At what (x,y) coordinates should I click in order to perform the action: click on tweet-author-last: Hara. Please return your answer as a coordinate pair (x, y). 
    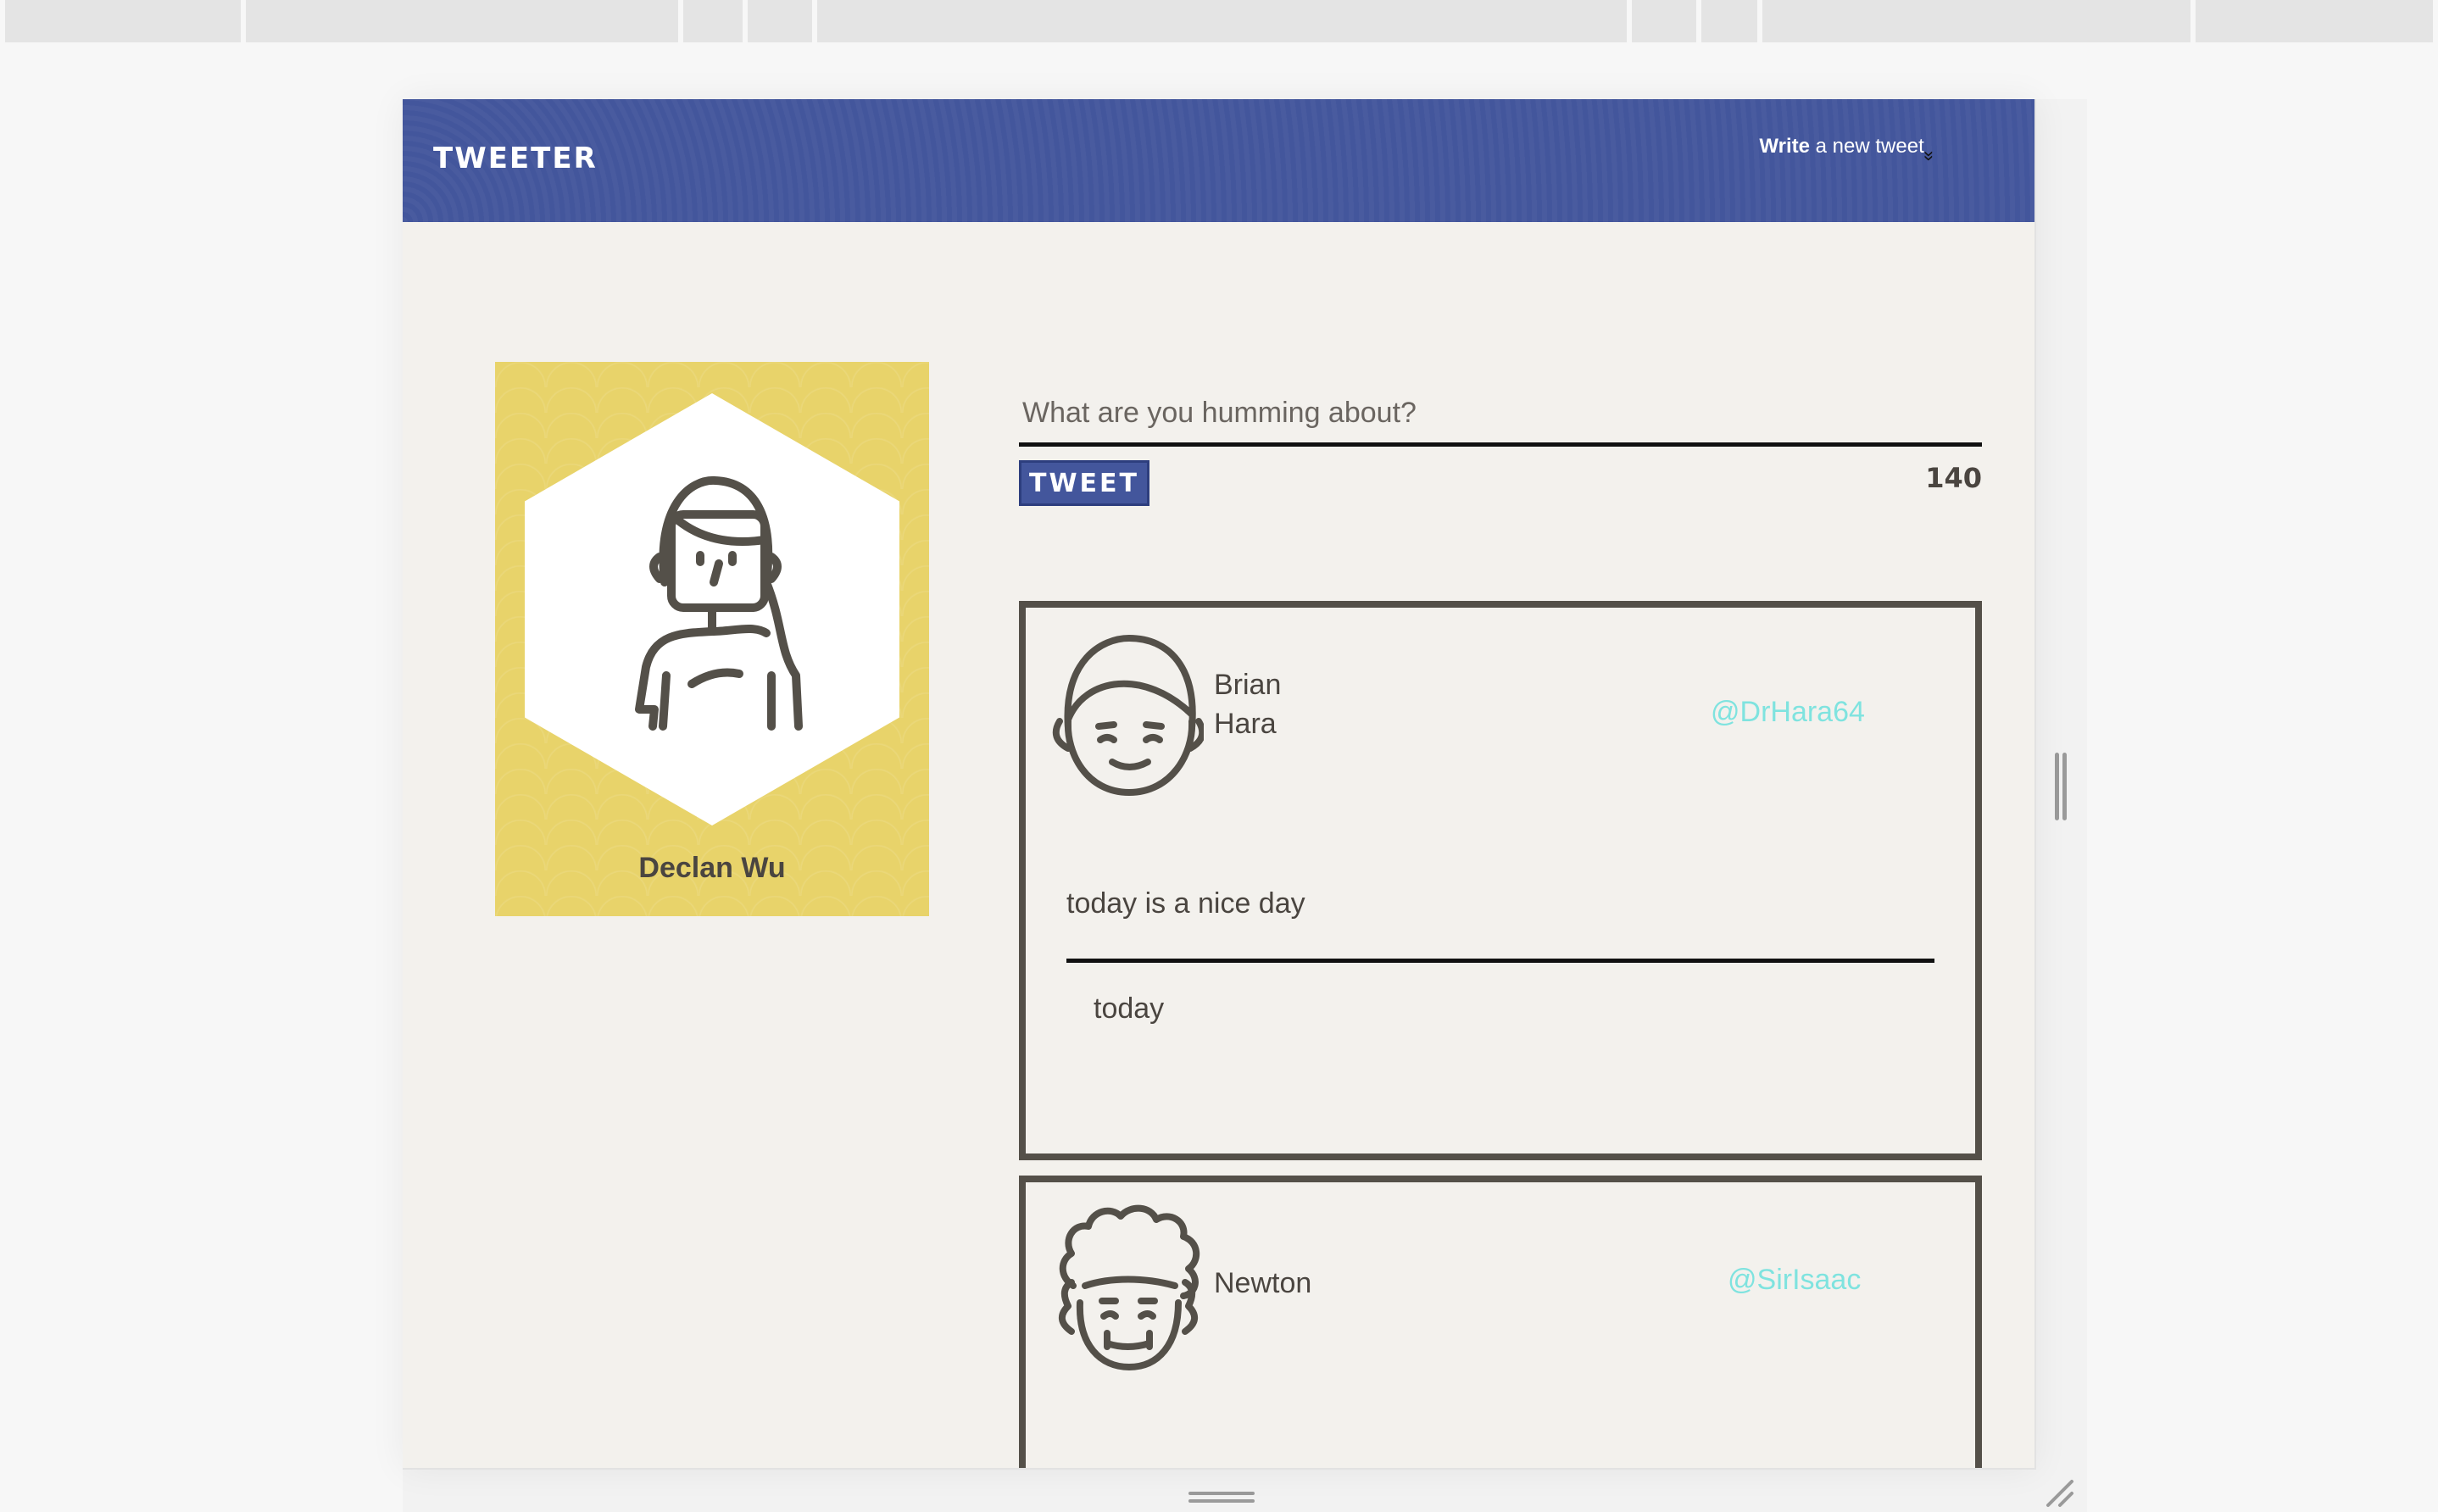
    Looking at the image, I should click on (1245, 724).